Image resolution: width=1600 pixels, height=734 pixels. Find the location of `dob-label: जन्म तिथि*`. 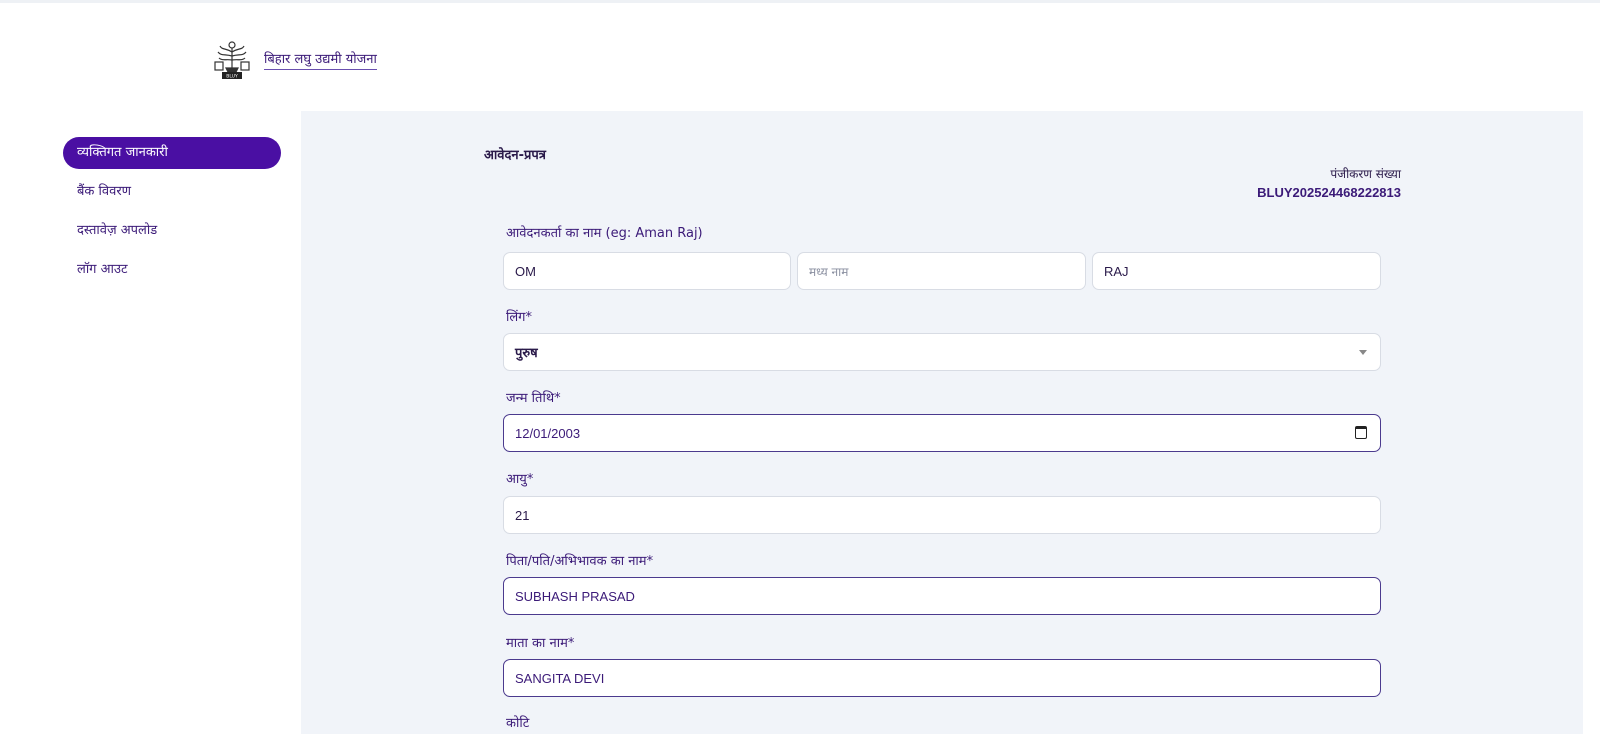

dob-label: जन्म तिथि* is located at coordinates (533, 398).